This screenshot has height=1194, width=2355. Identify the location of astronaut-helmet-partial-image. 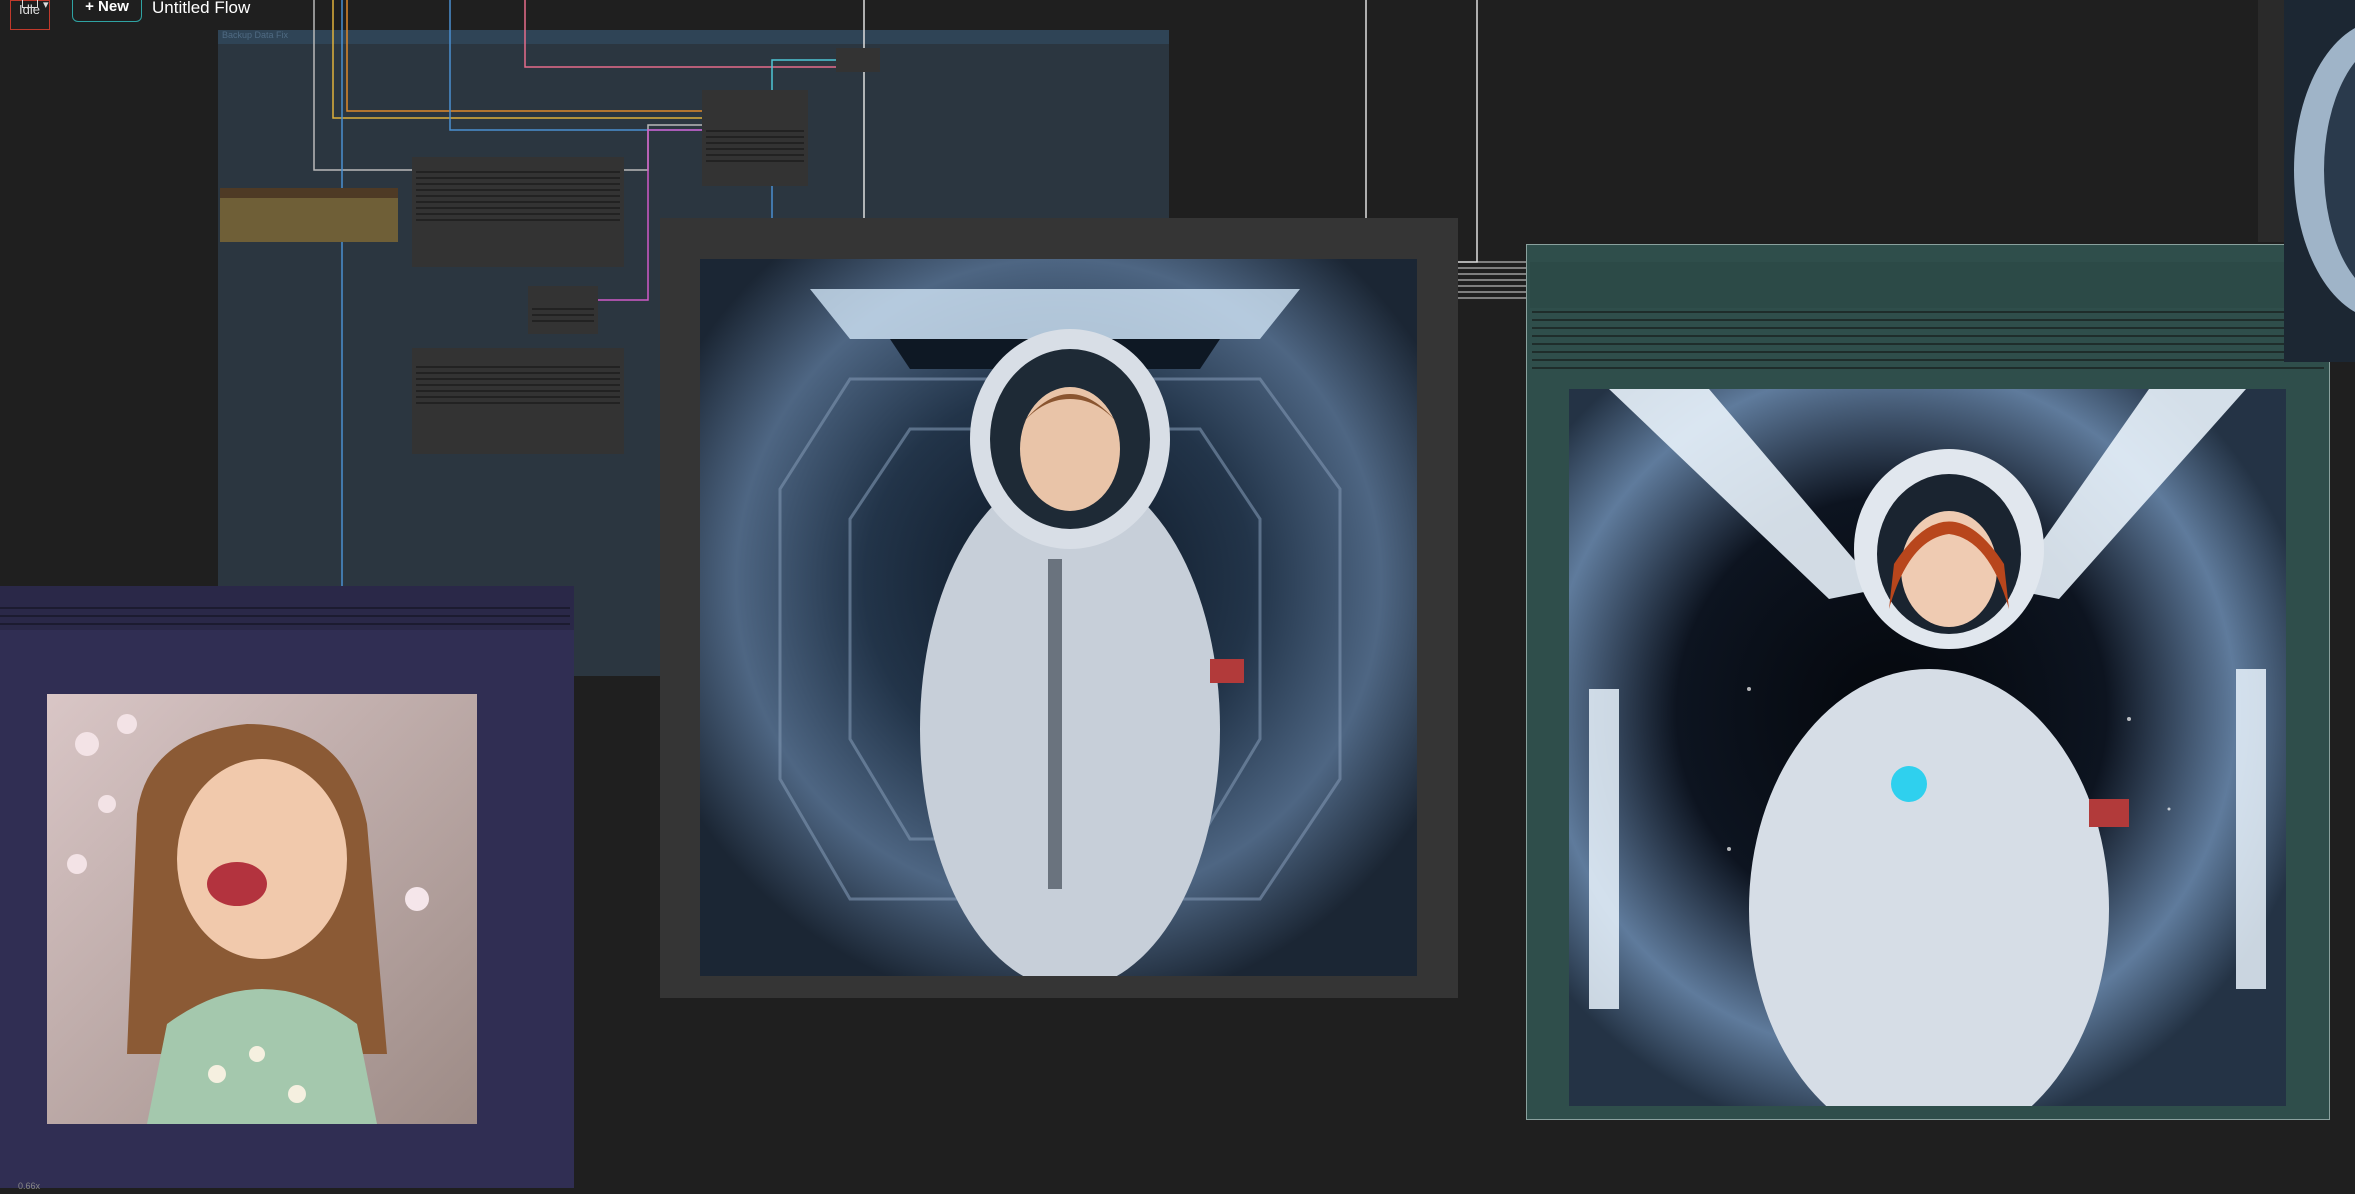
(2319, 181).